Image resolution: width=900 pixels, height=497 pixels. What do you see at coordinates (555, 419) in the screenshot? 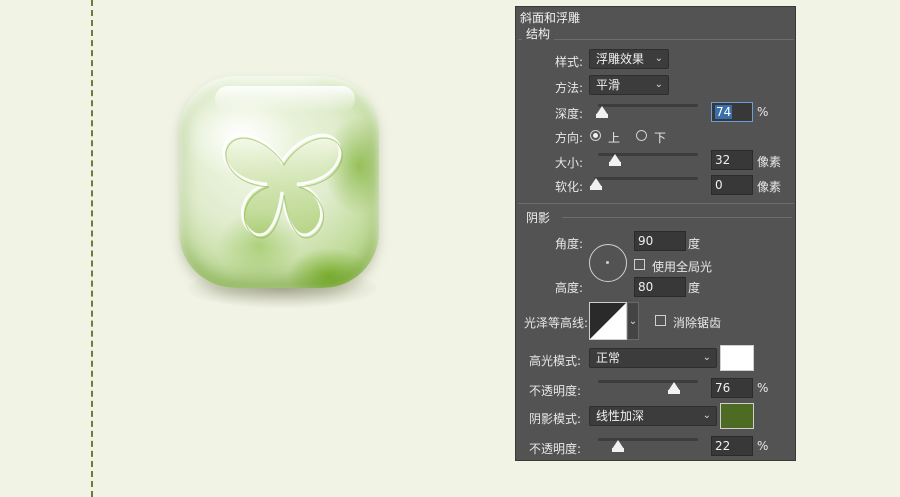
I see `shadow-mode-label: 阴影模式:` at bounding box center [555, 419].